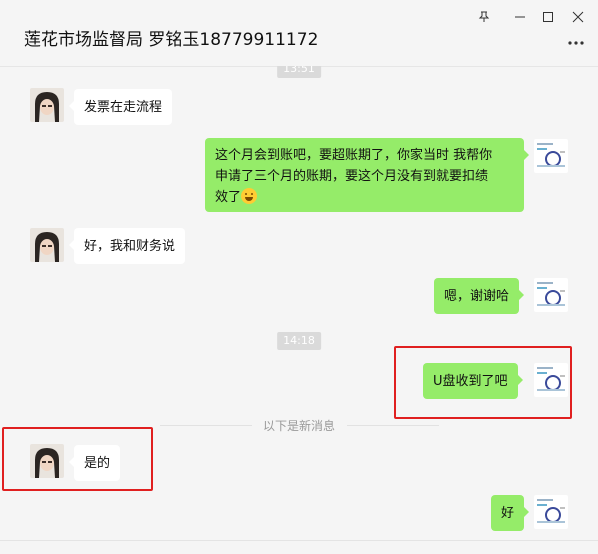 The width and height of the screenshot is (598, 554). What do you see at coordinates (299, 547) in the screenshot?
I see `input-area` at bounding box center [299, 547].